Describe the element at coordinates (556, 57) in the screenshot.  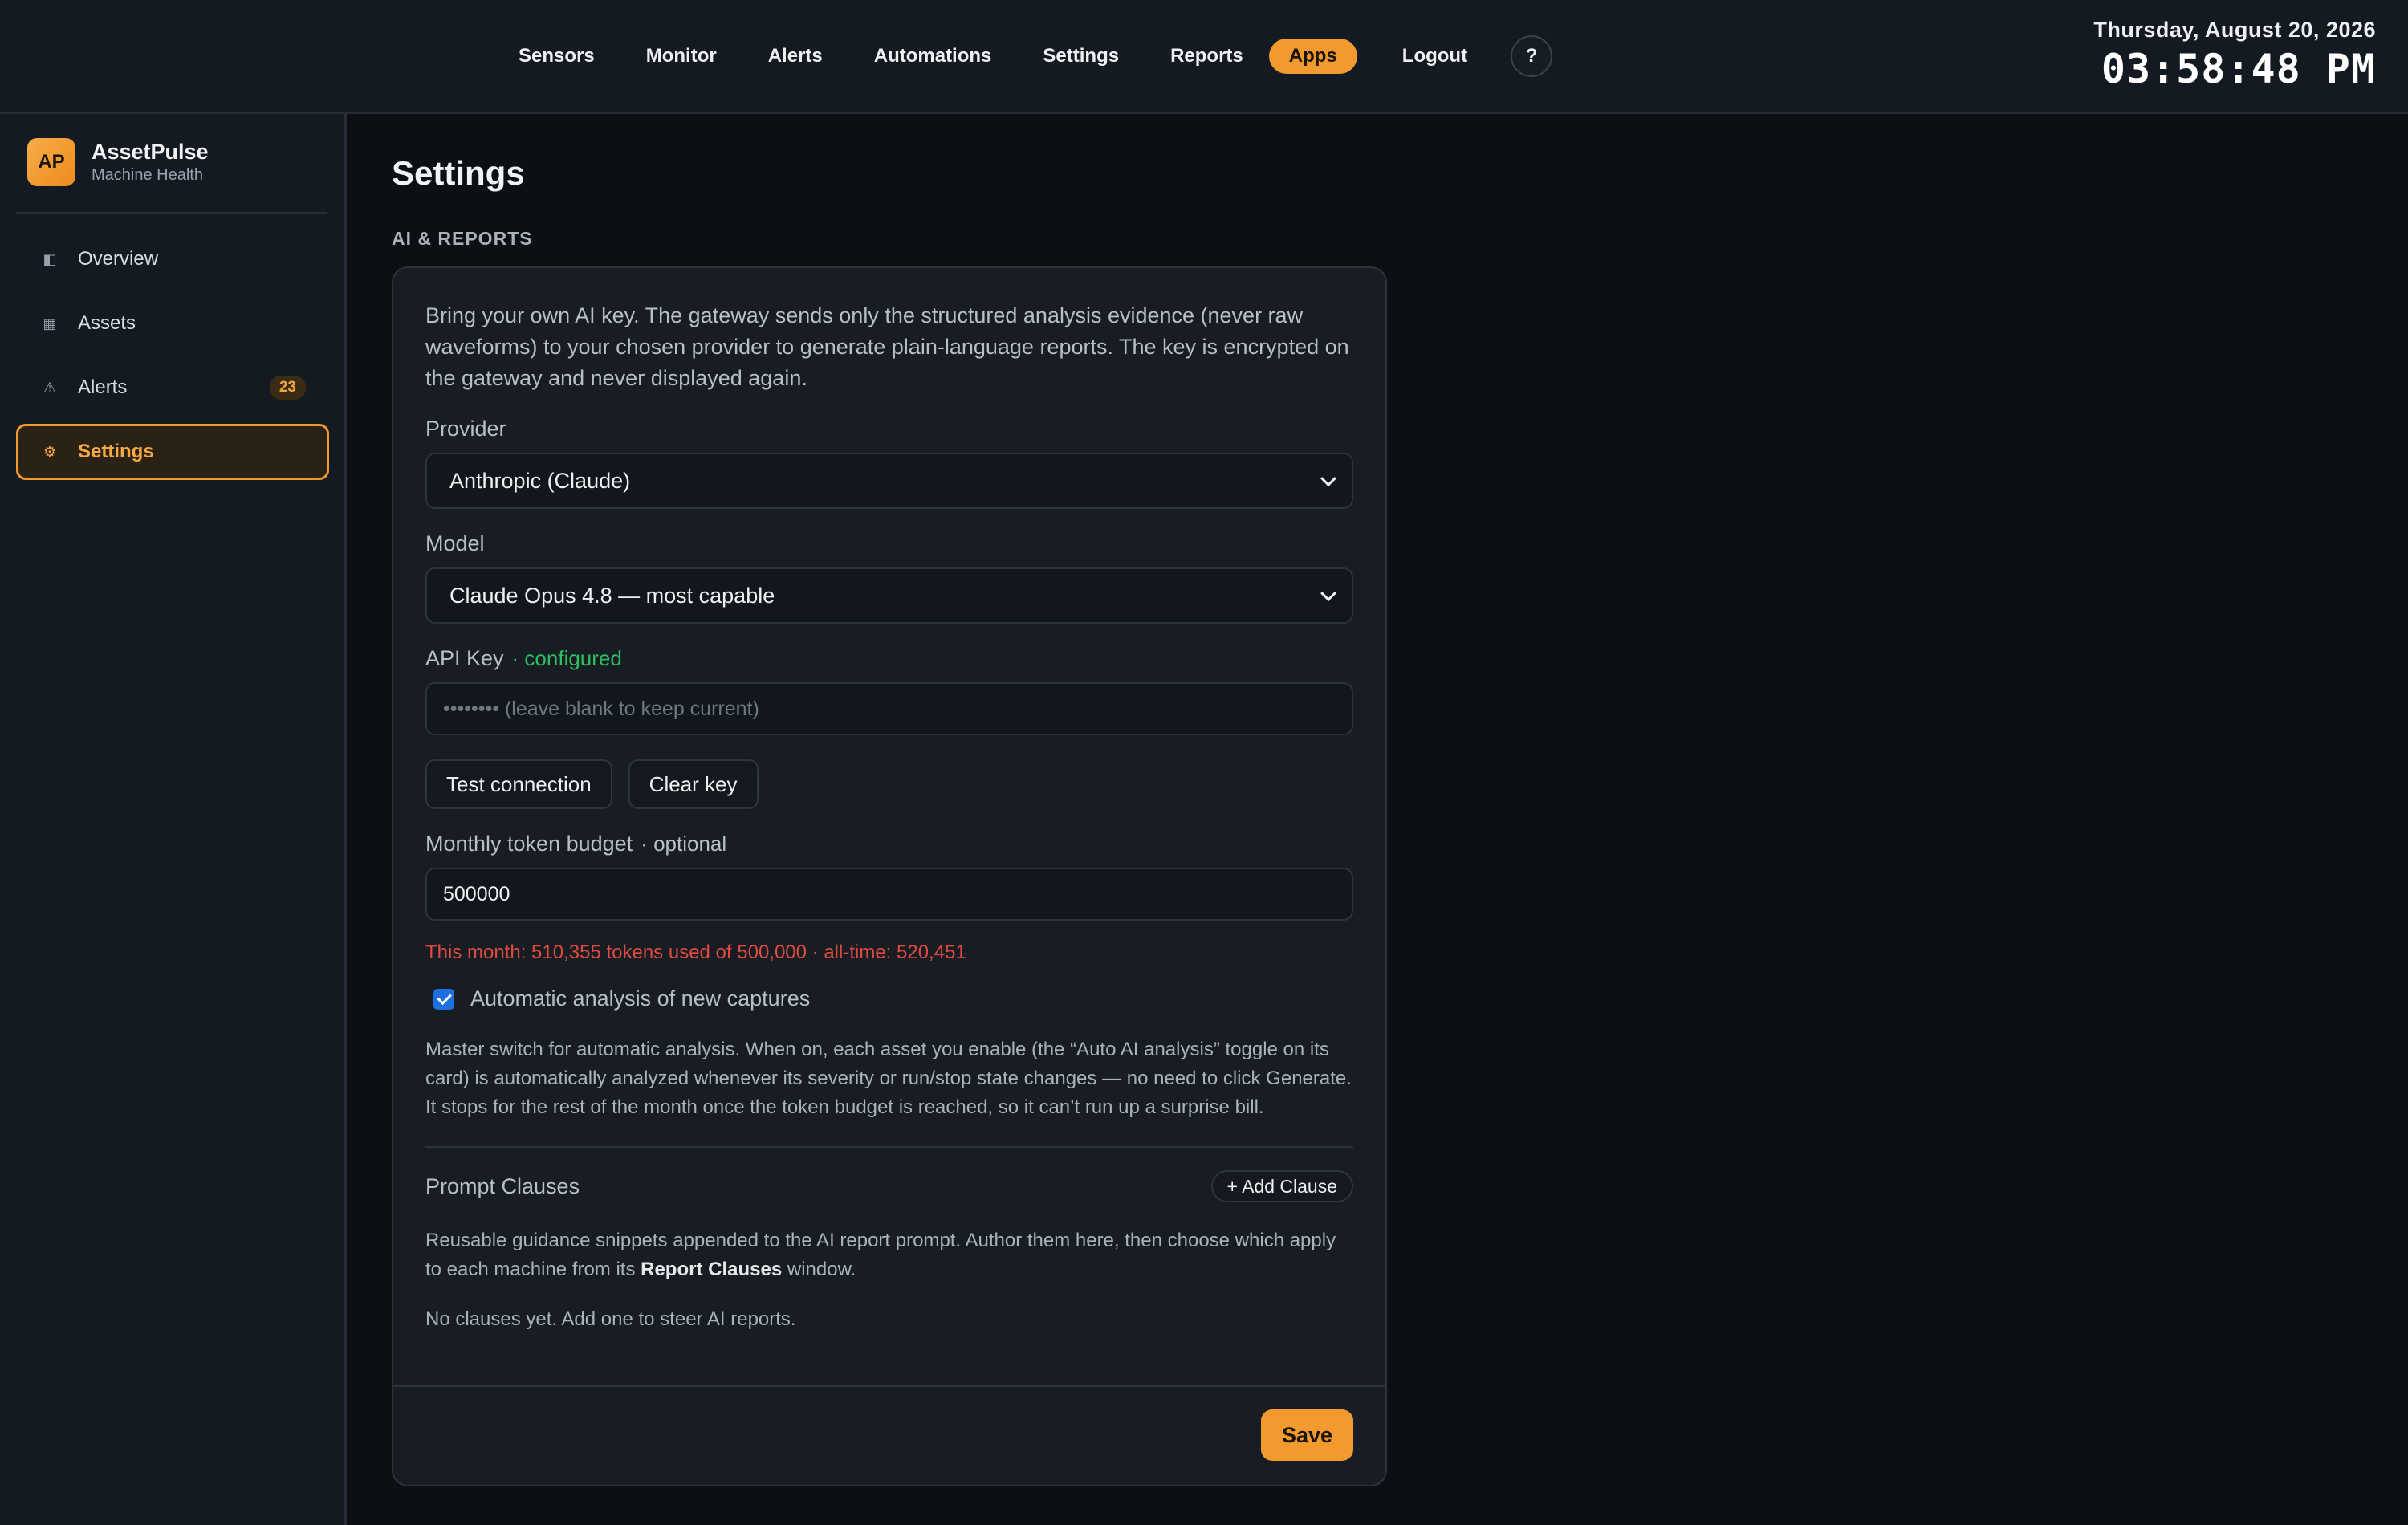
I see `nav-sensors: Sensors` at that location.